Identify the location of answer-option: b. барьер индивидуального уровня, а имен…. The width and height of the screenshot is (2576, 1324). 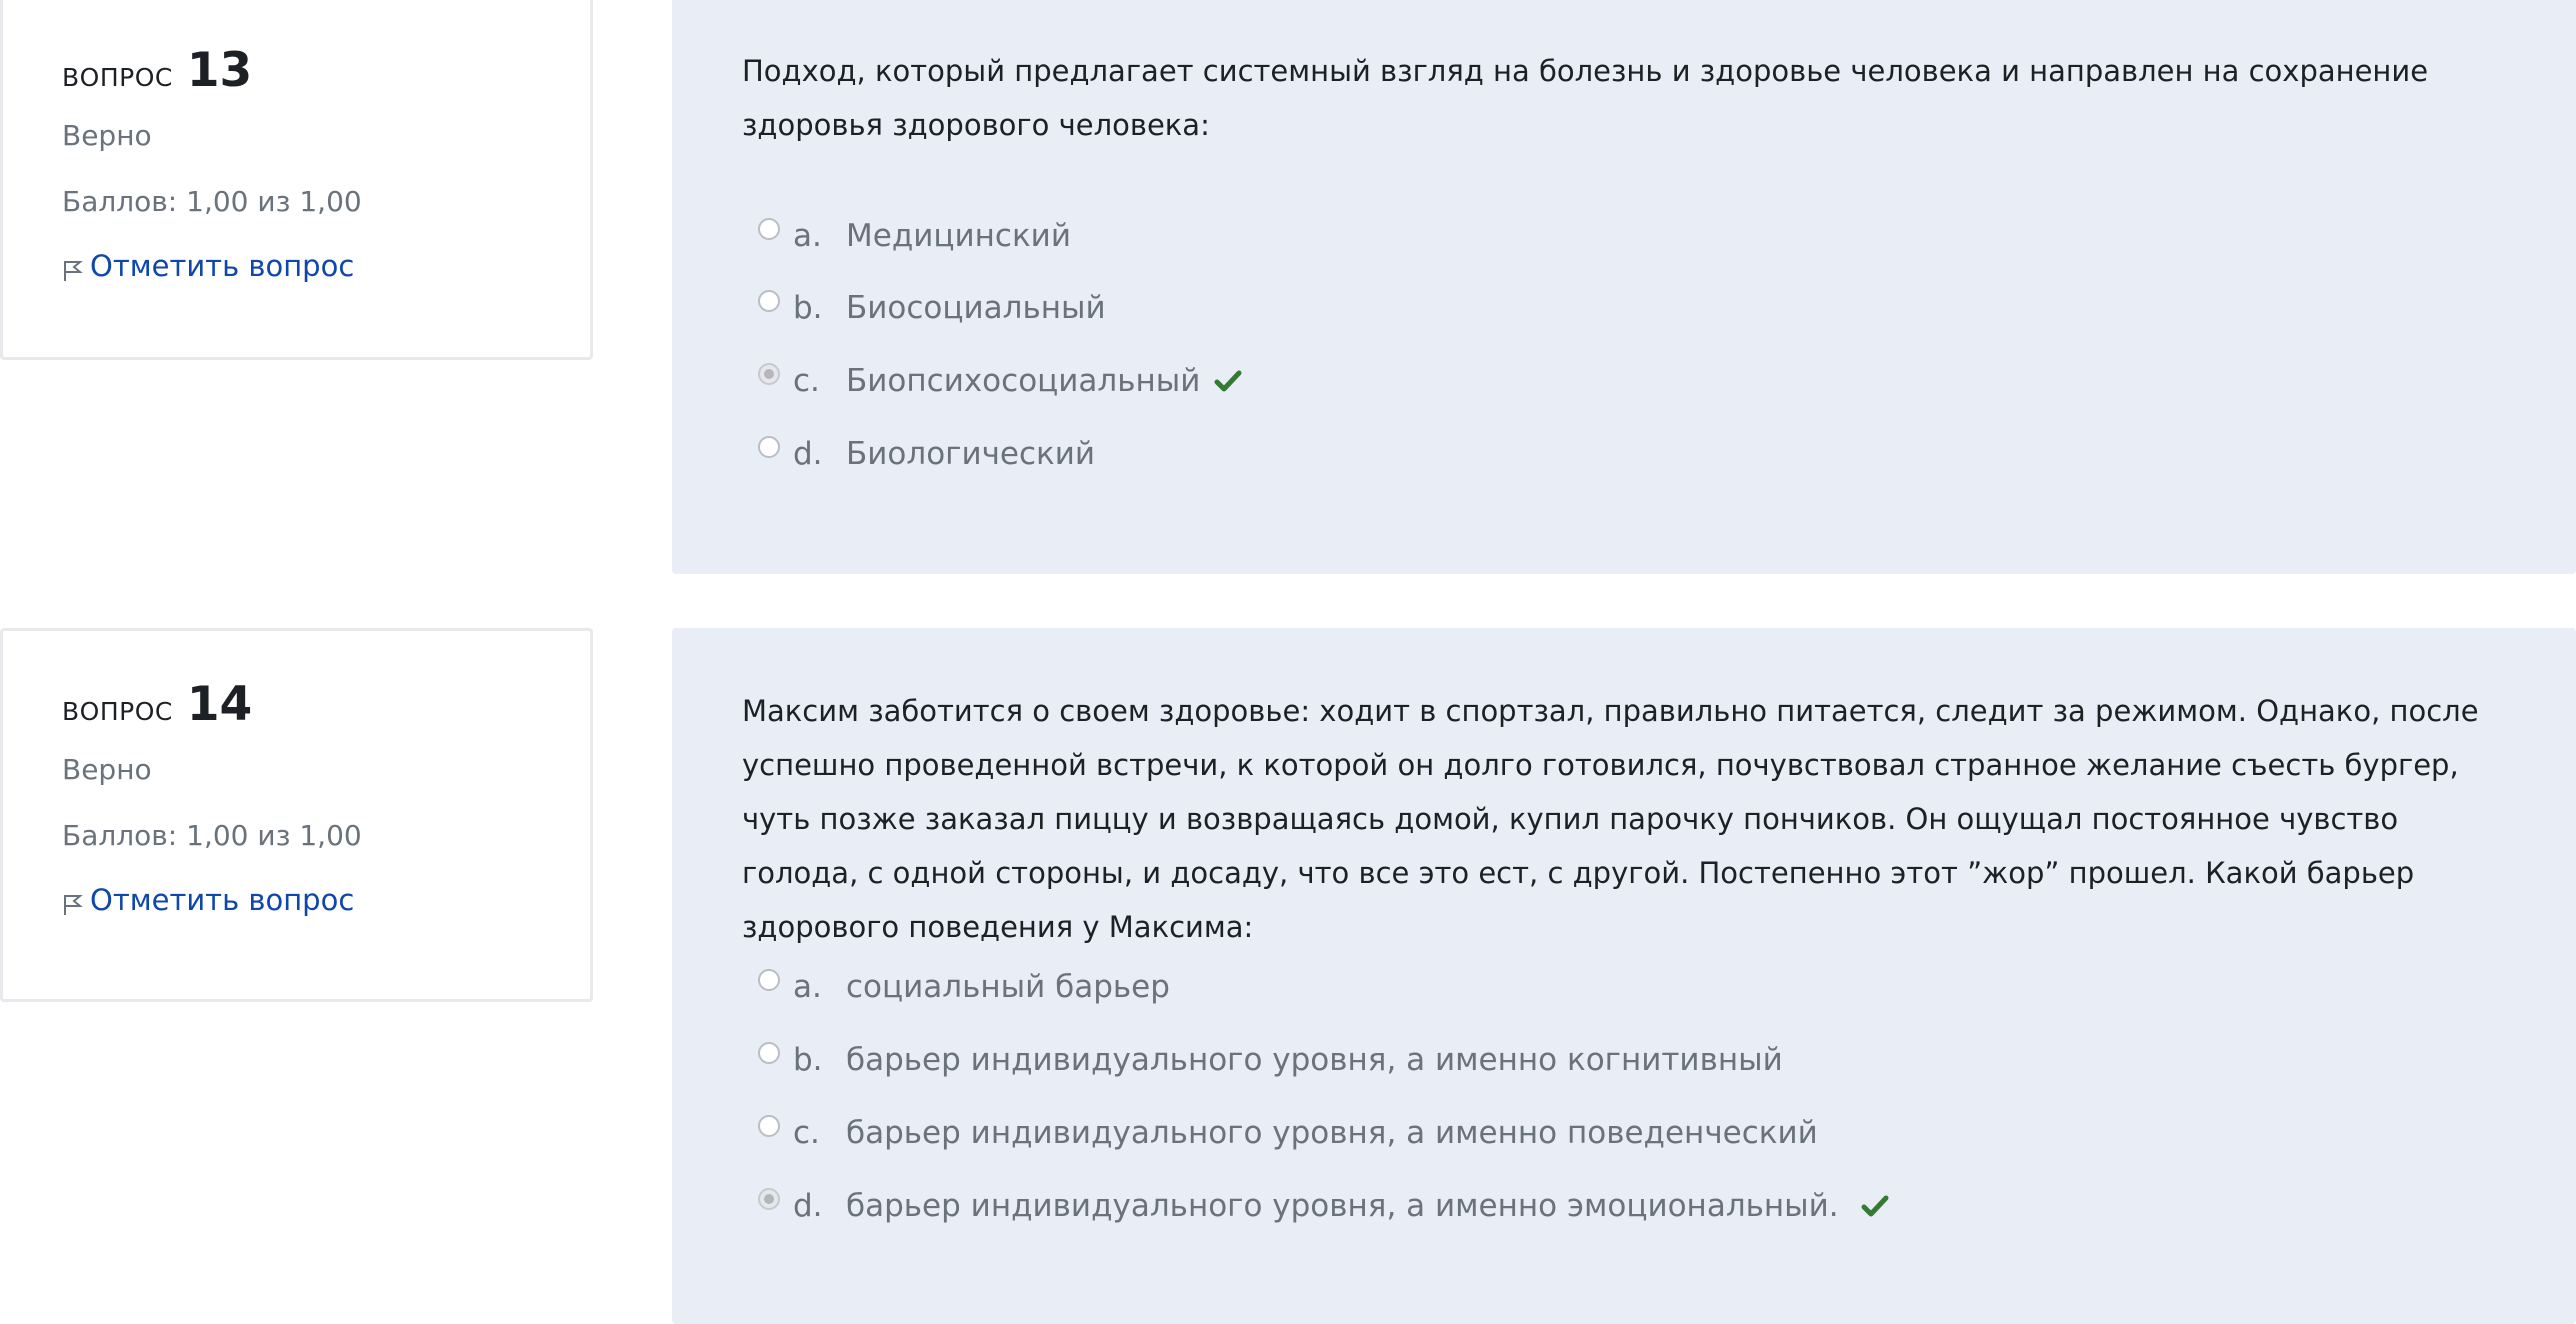
(1270, 1060).